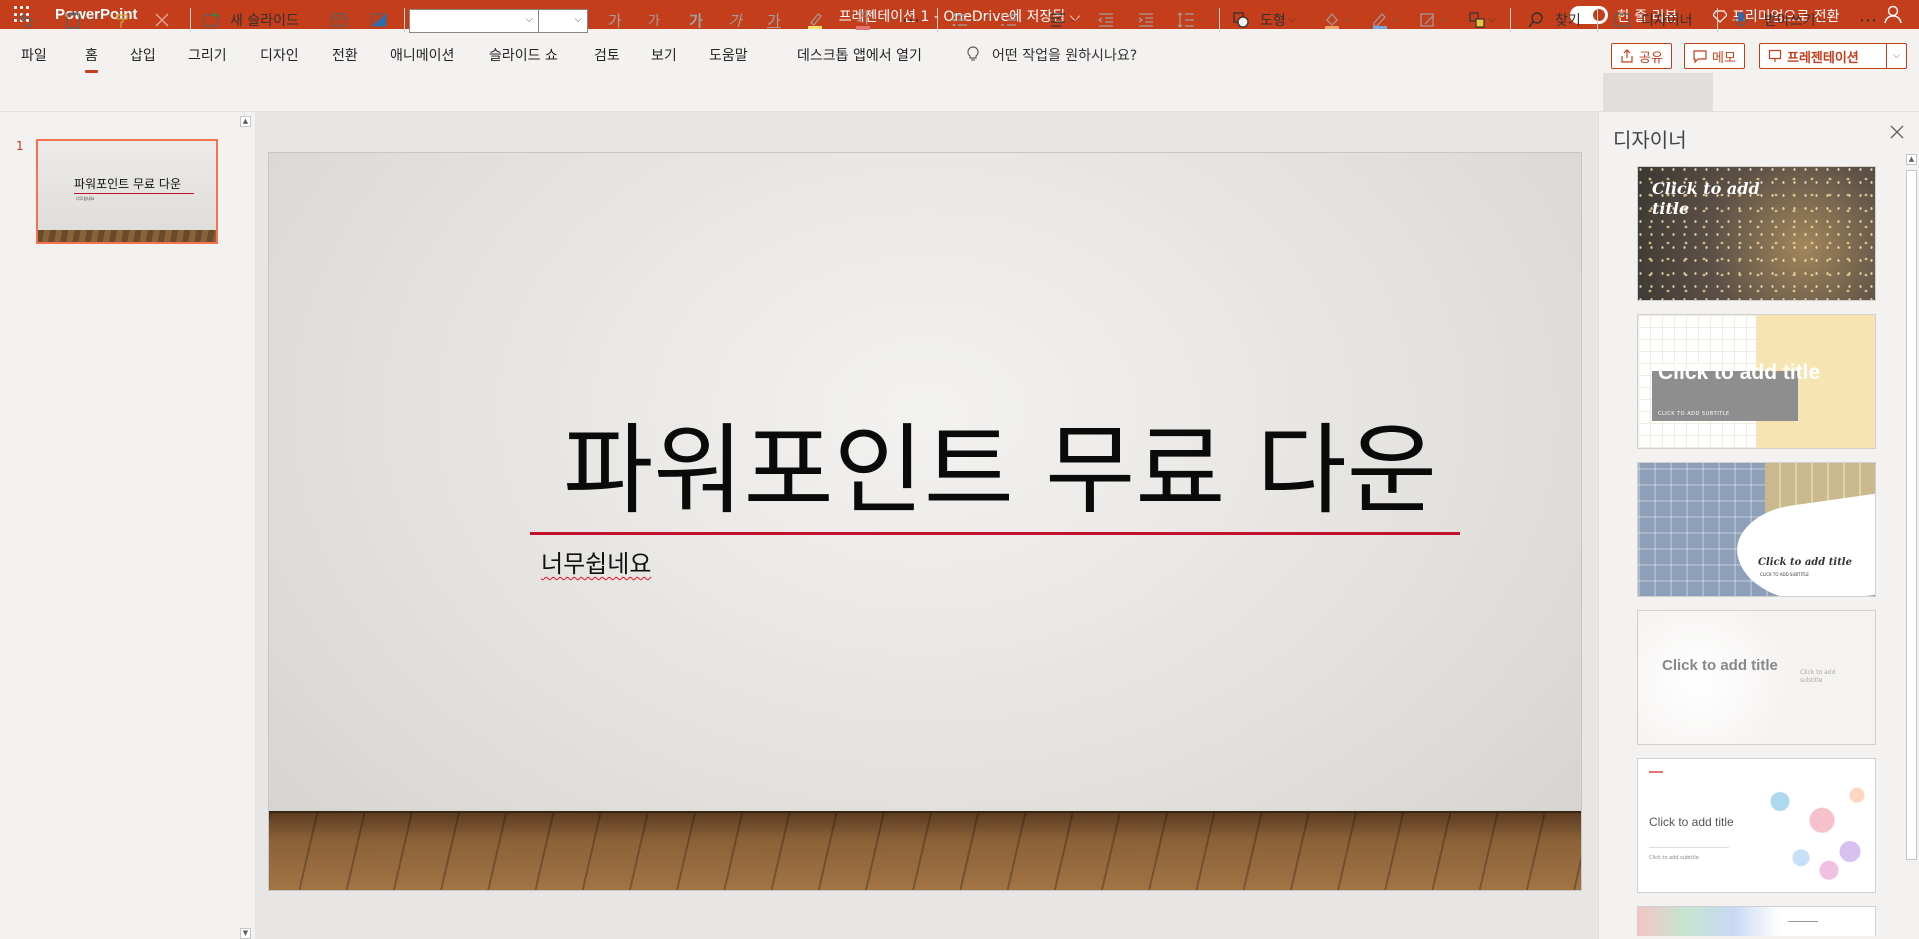 Image resolution: width=1919 pixels, height=939 pixels. Describe the element at coordinates (1656, 772) in the screenshot. I see `accent-bar` at that location.